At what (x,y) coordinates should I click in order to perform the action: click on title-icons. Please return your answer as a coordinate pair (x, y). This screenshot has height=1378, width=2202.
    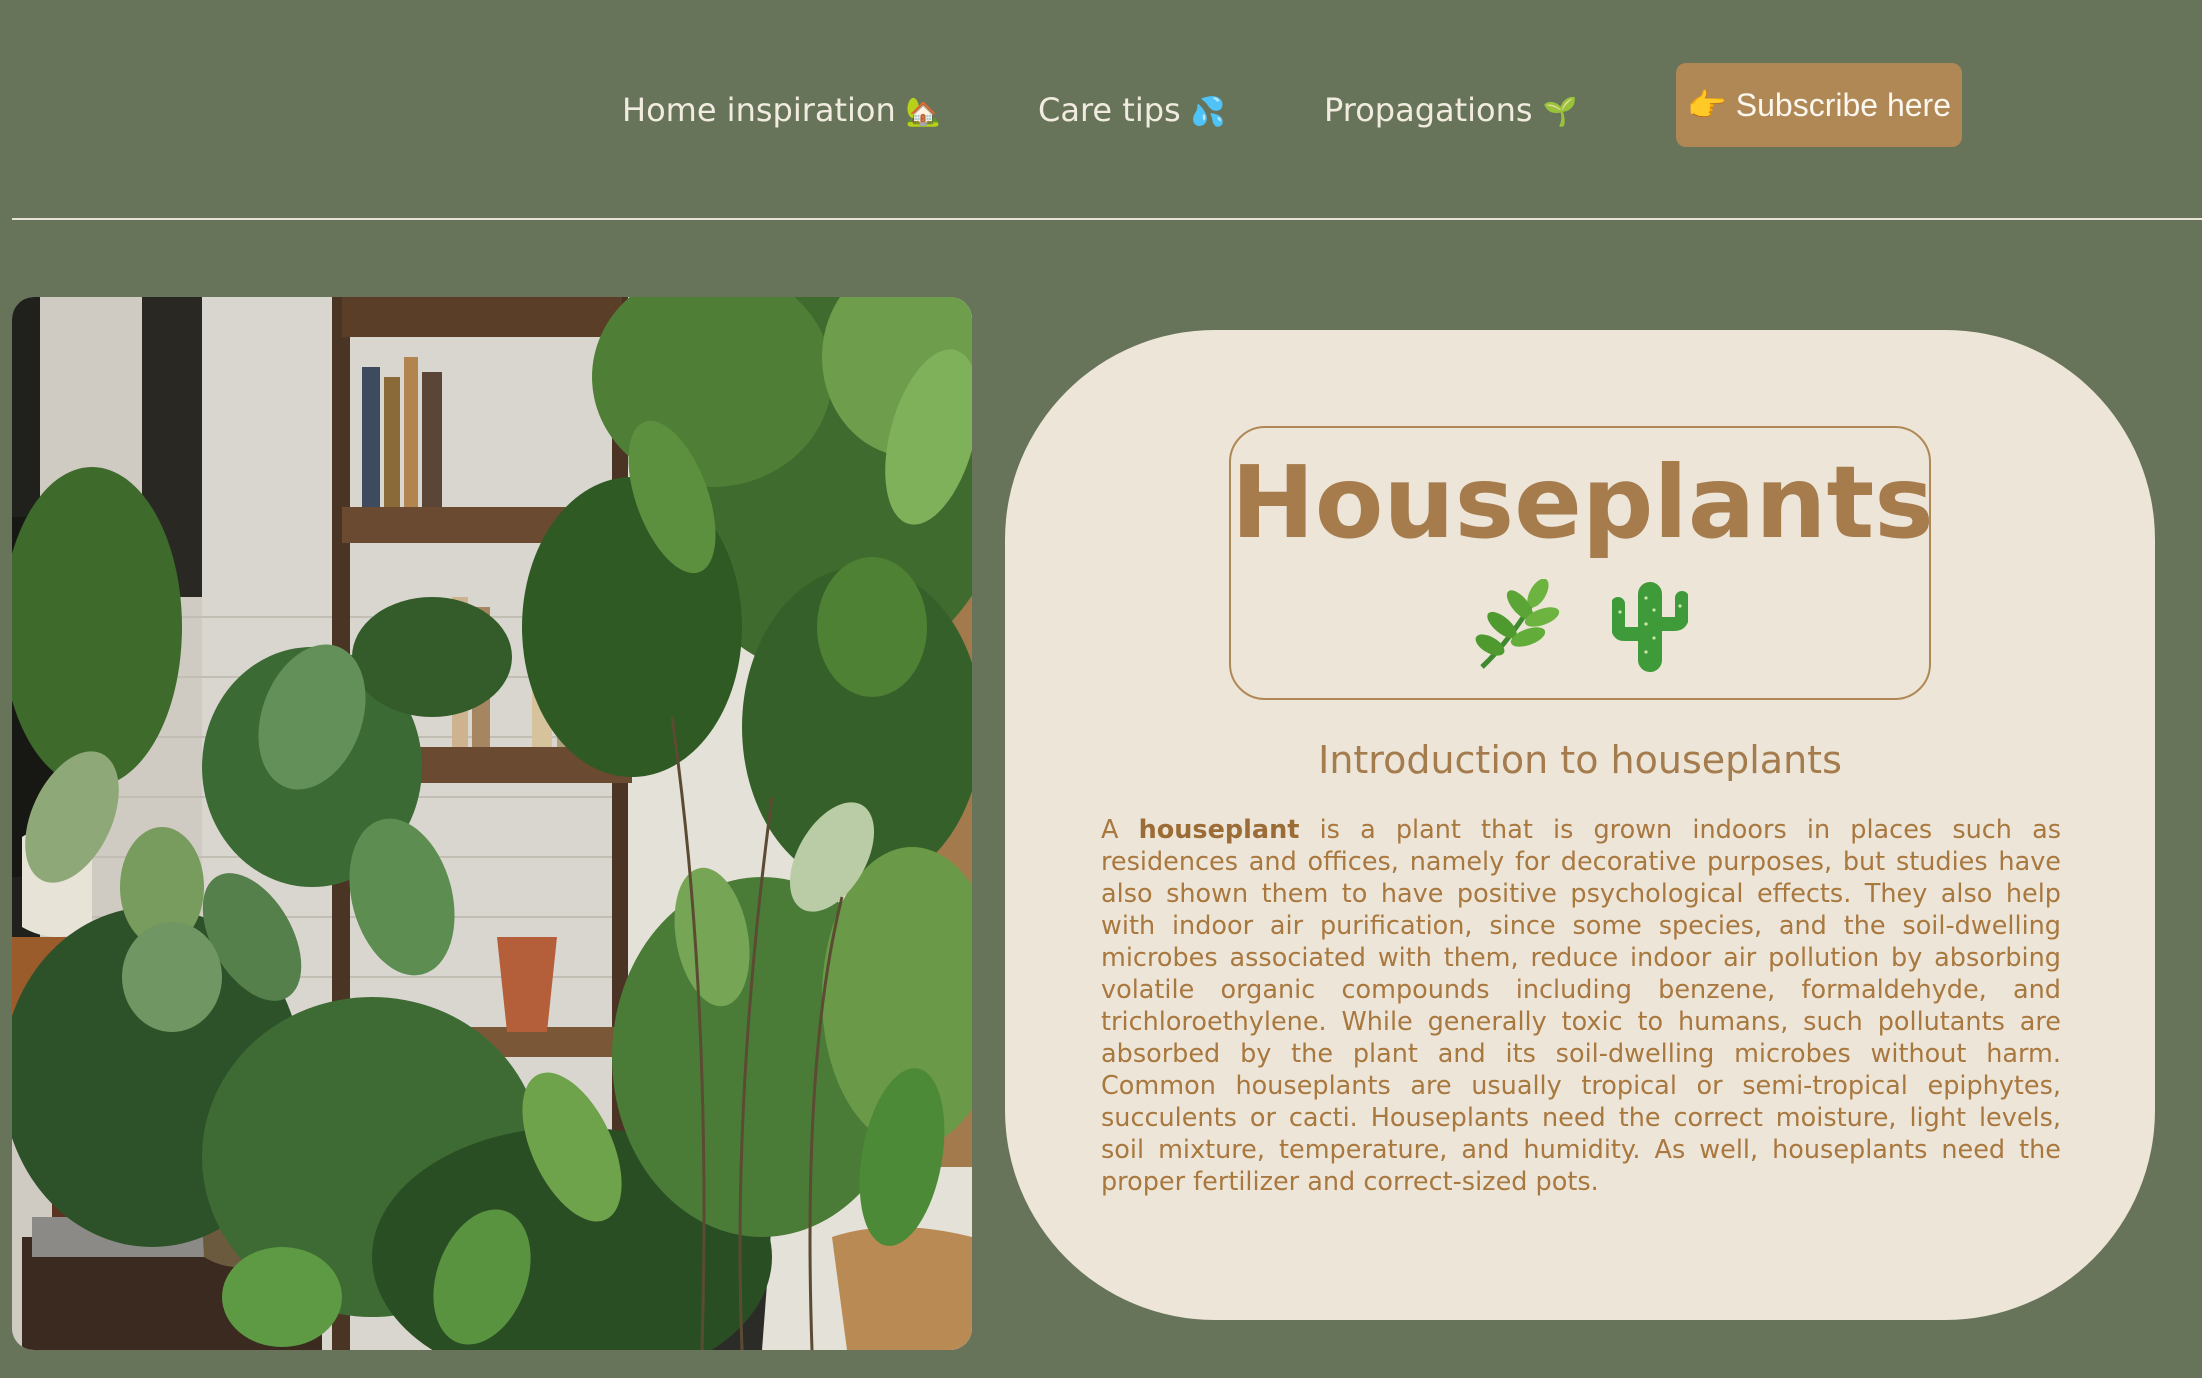
    Looking at the image, I should click on (1580, 626).